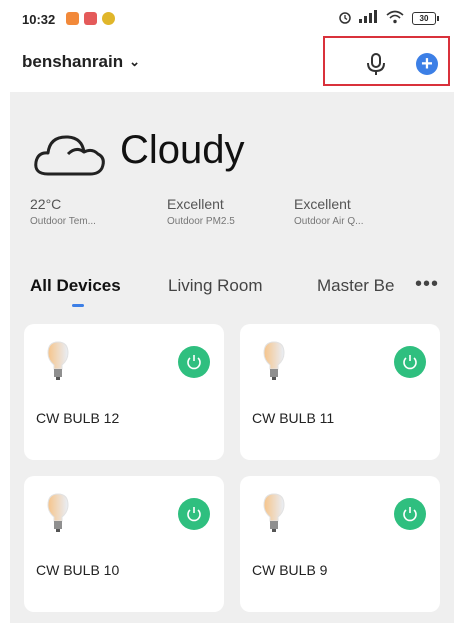  What do you see at coordinates (75, 286) in the screenshot?
I see `tab-all-devices: All Devices` at bounding box center [75, 286].